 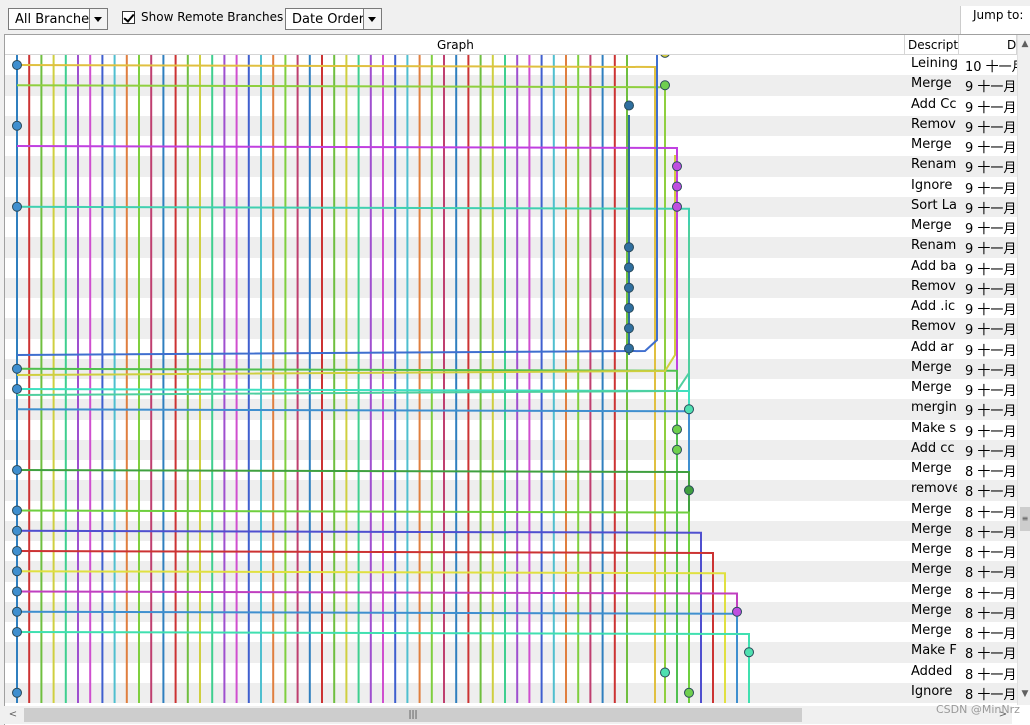 What do you see at coordinates (413, 715) in the screenshot?
I see `scroll-thumb-horizontal: |||` at bounding box center [413, 715].